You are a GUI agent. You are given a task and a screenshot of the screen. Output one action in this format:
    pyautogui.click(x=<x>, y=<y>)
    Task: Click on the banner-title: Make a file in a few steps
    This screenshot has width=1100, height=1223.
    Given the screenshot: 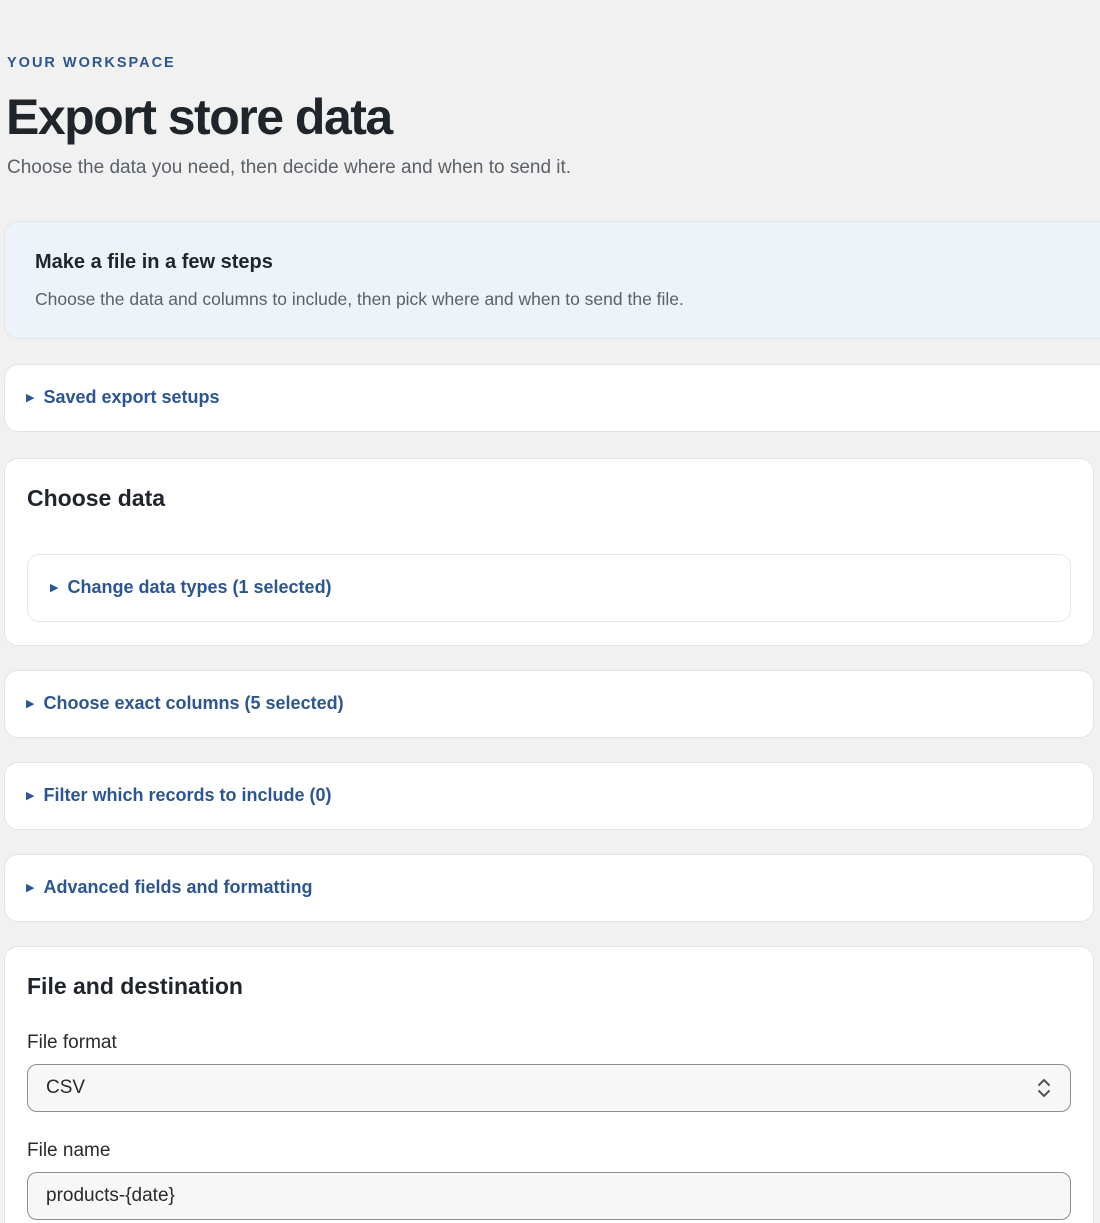 What is the action you would take?
    pyautogui.click(x=154, y=262)
    